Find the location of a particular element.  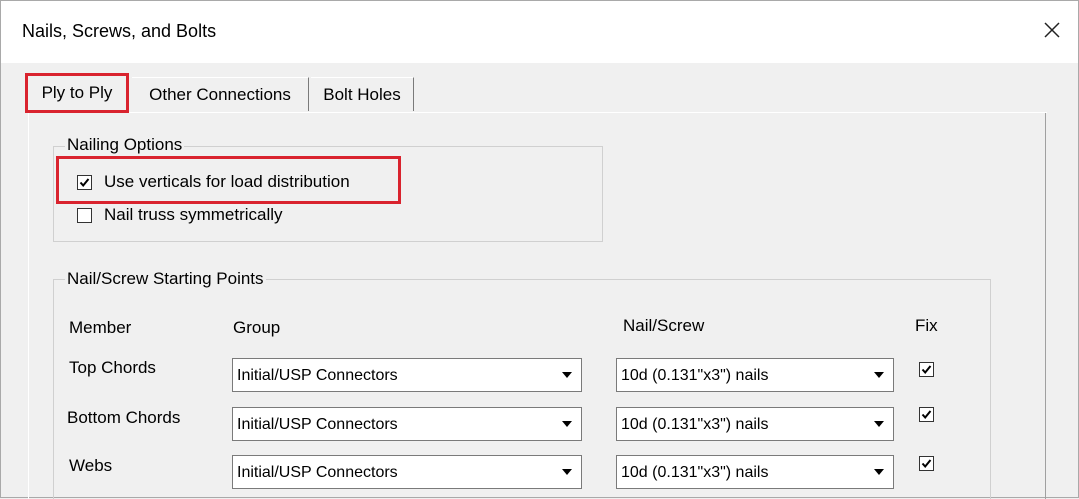

use-verticals-label: Use verticals for load distribution is located at coordinates (227, 181).